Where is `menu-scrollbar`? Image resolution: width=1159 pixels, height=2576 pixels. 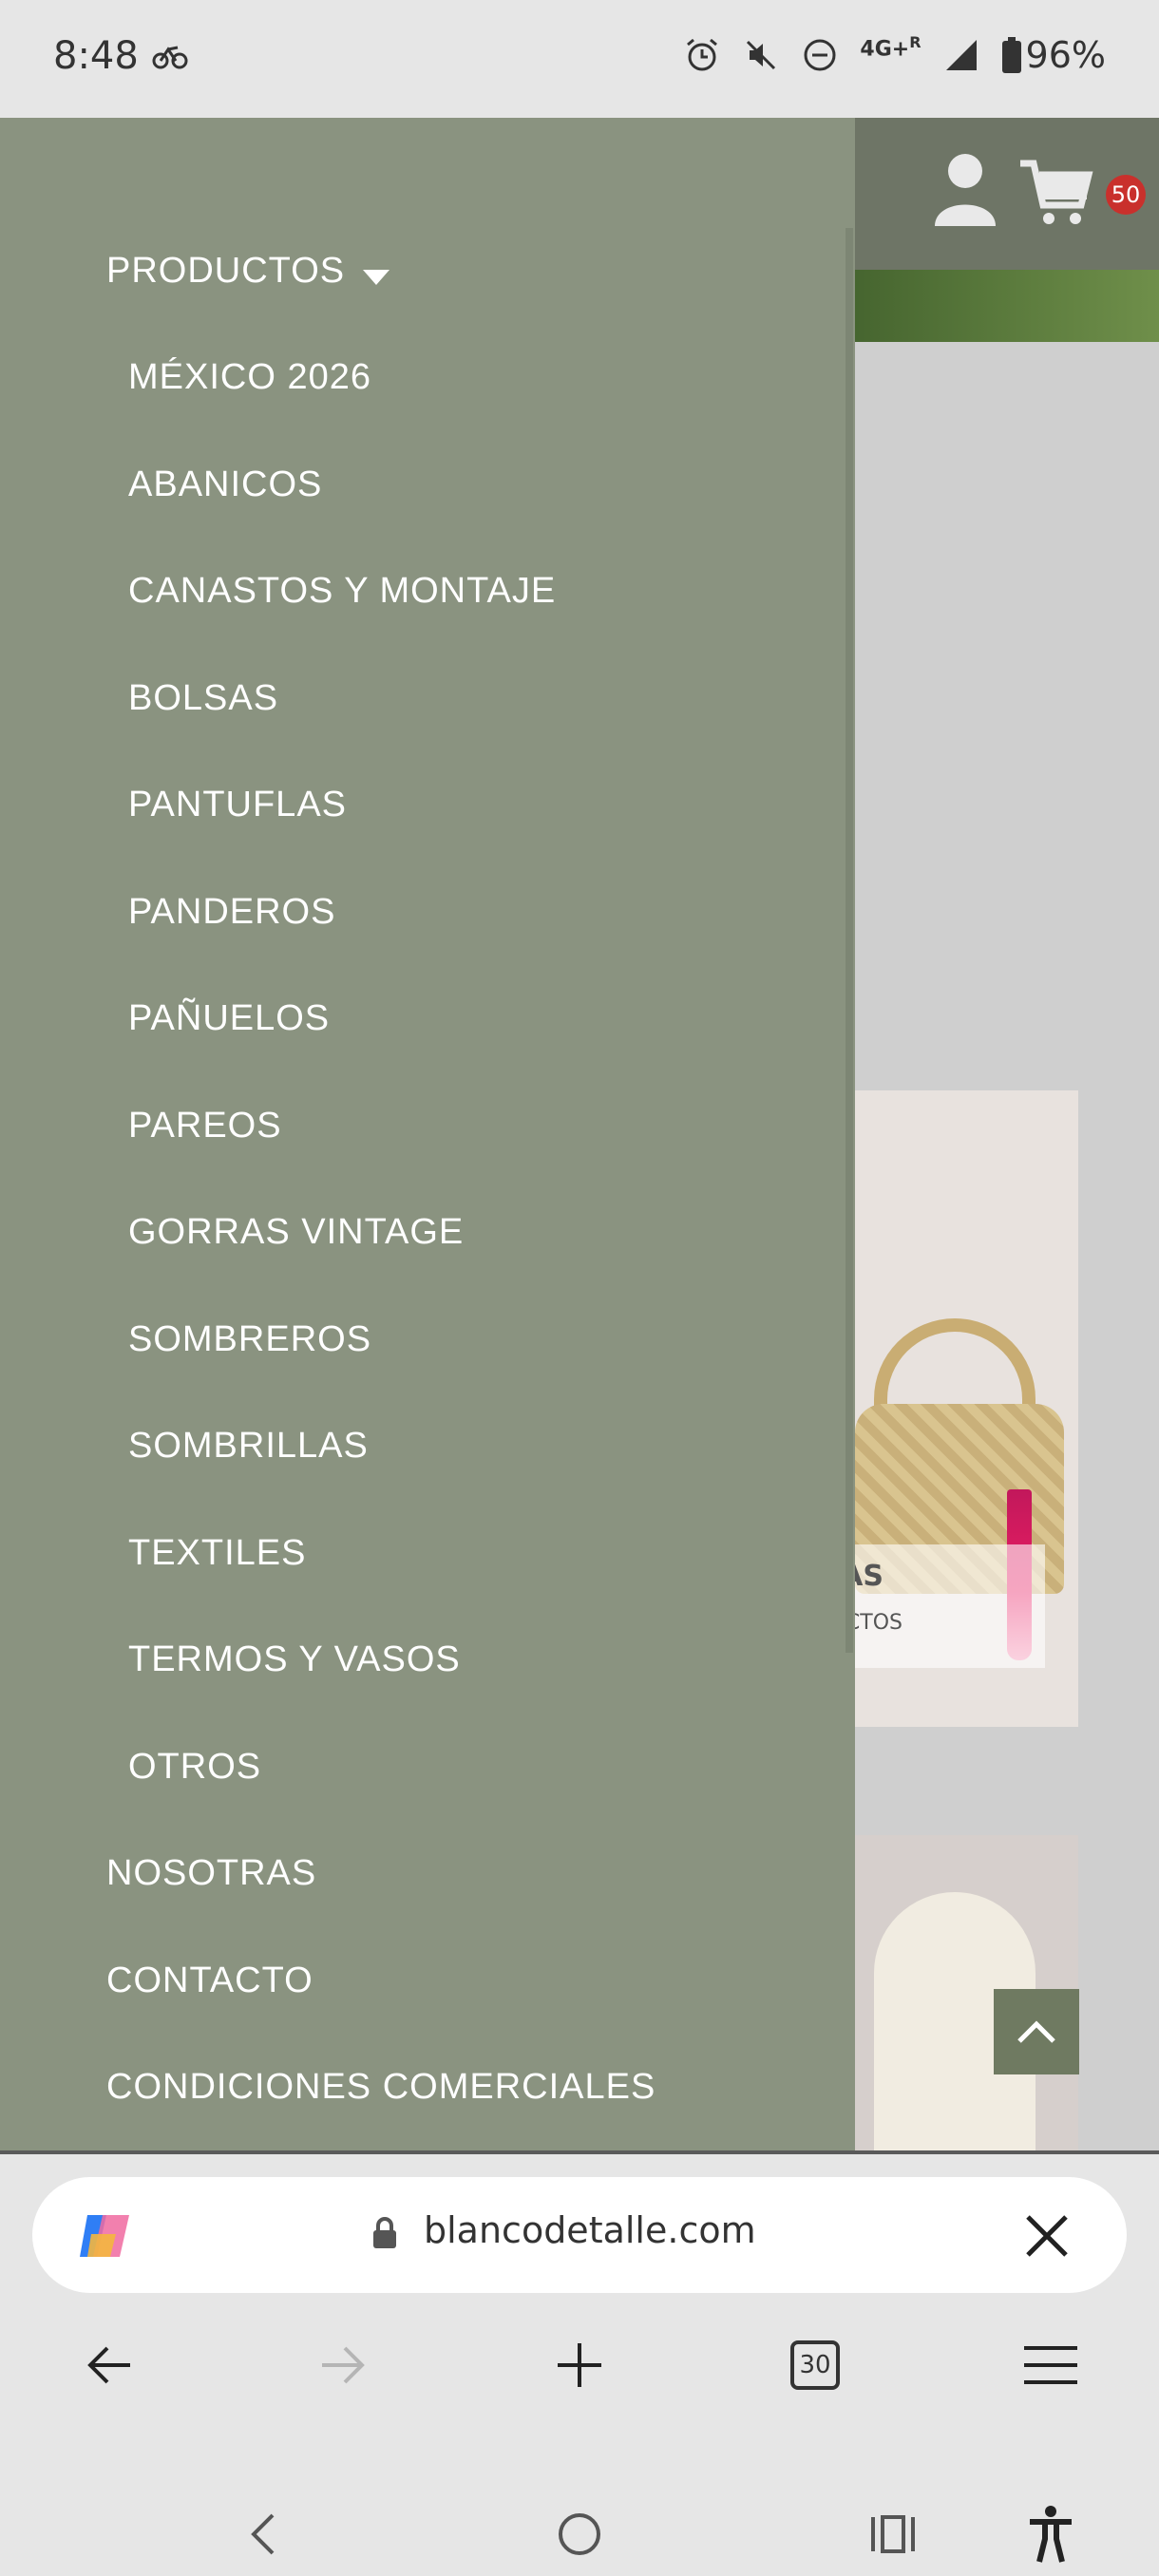
menu-scrollbar is located at coordinates (849, 940).